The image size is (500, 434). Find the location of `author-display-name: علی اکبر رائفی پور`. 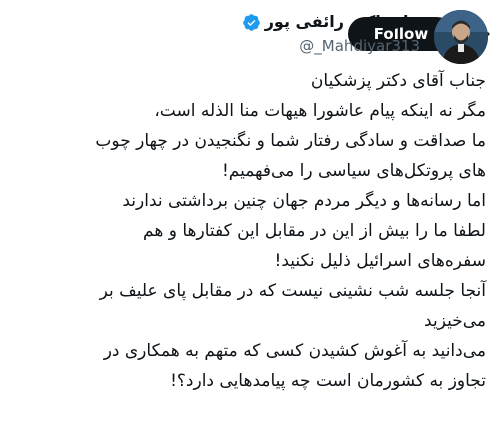

author-display-name: علی اکبر رائفی پور is located at coordinates (342, 22).